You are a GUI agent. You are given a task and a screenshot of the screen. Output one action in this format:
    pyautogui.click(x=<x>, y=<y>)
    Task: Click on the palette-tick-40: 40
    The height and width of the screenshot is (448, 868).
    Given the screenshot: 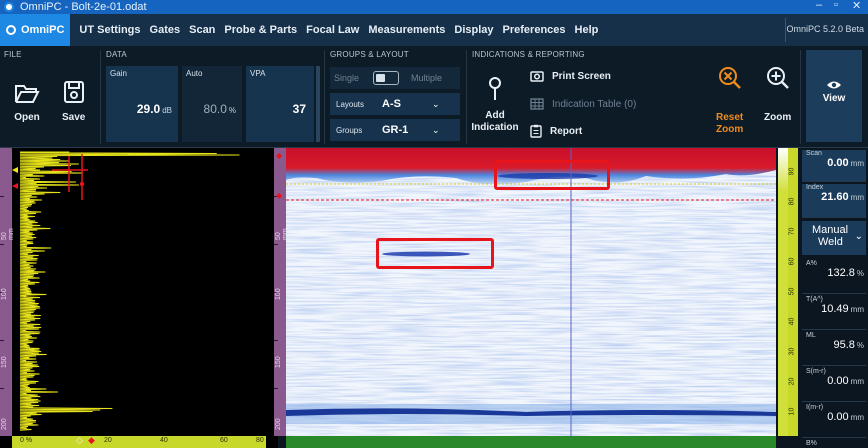 What is the action you would take?
    pyautogui.click(x=792, y=321)
    